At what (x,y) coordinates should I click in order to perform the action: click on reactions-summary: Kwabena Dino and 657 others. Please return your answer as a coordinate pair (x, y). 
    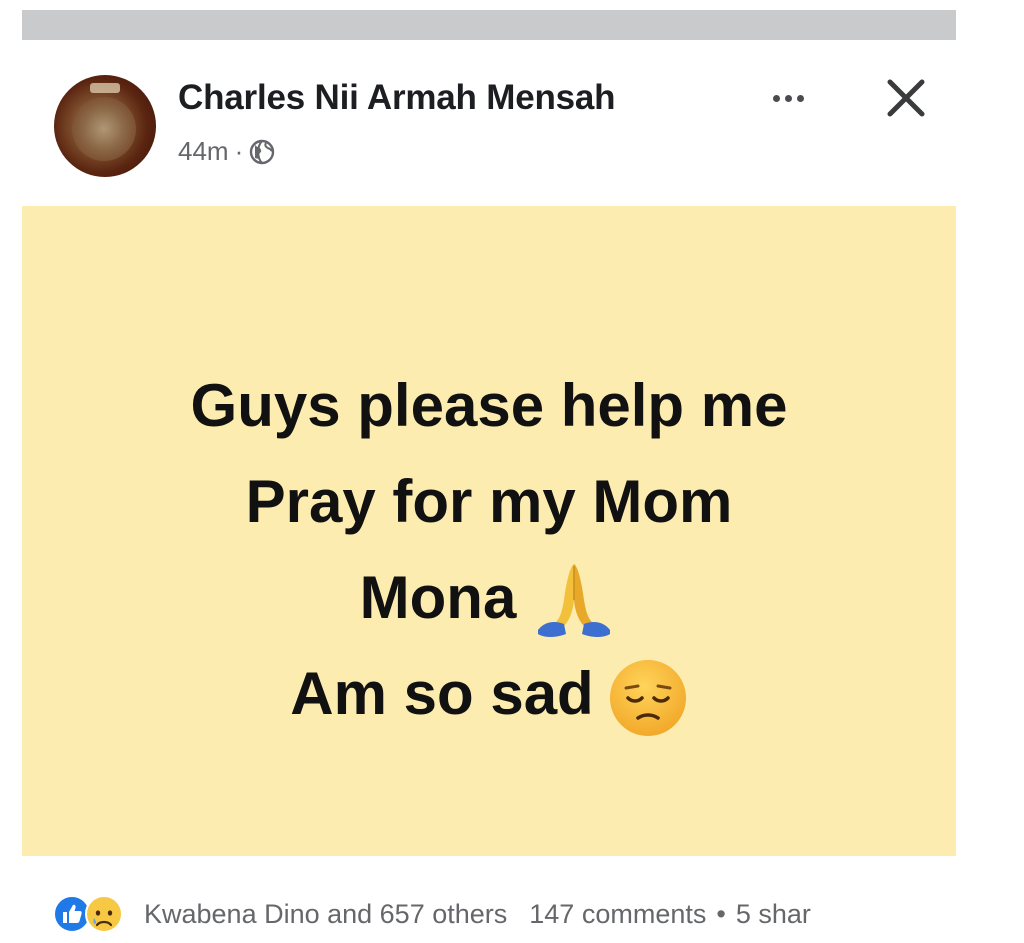
    Looking at the image, I should click on (325, 914).